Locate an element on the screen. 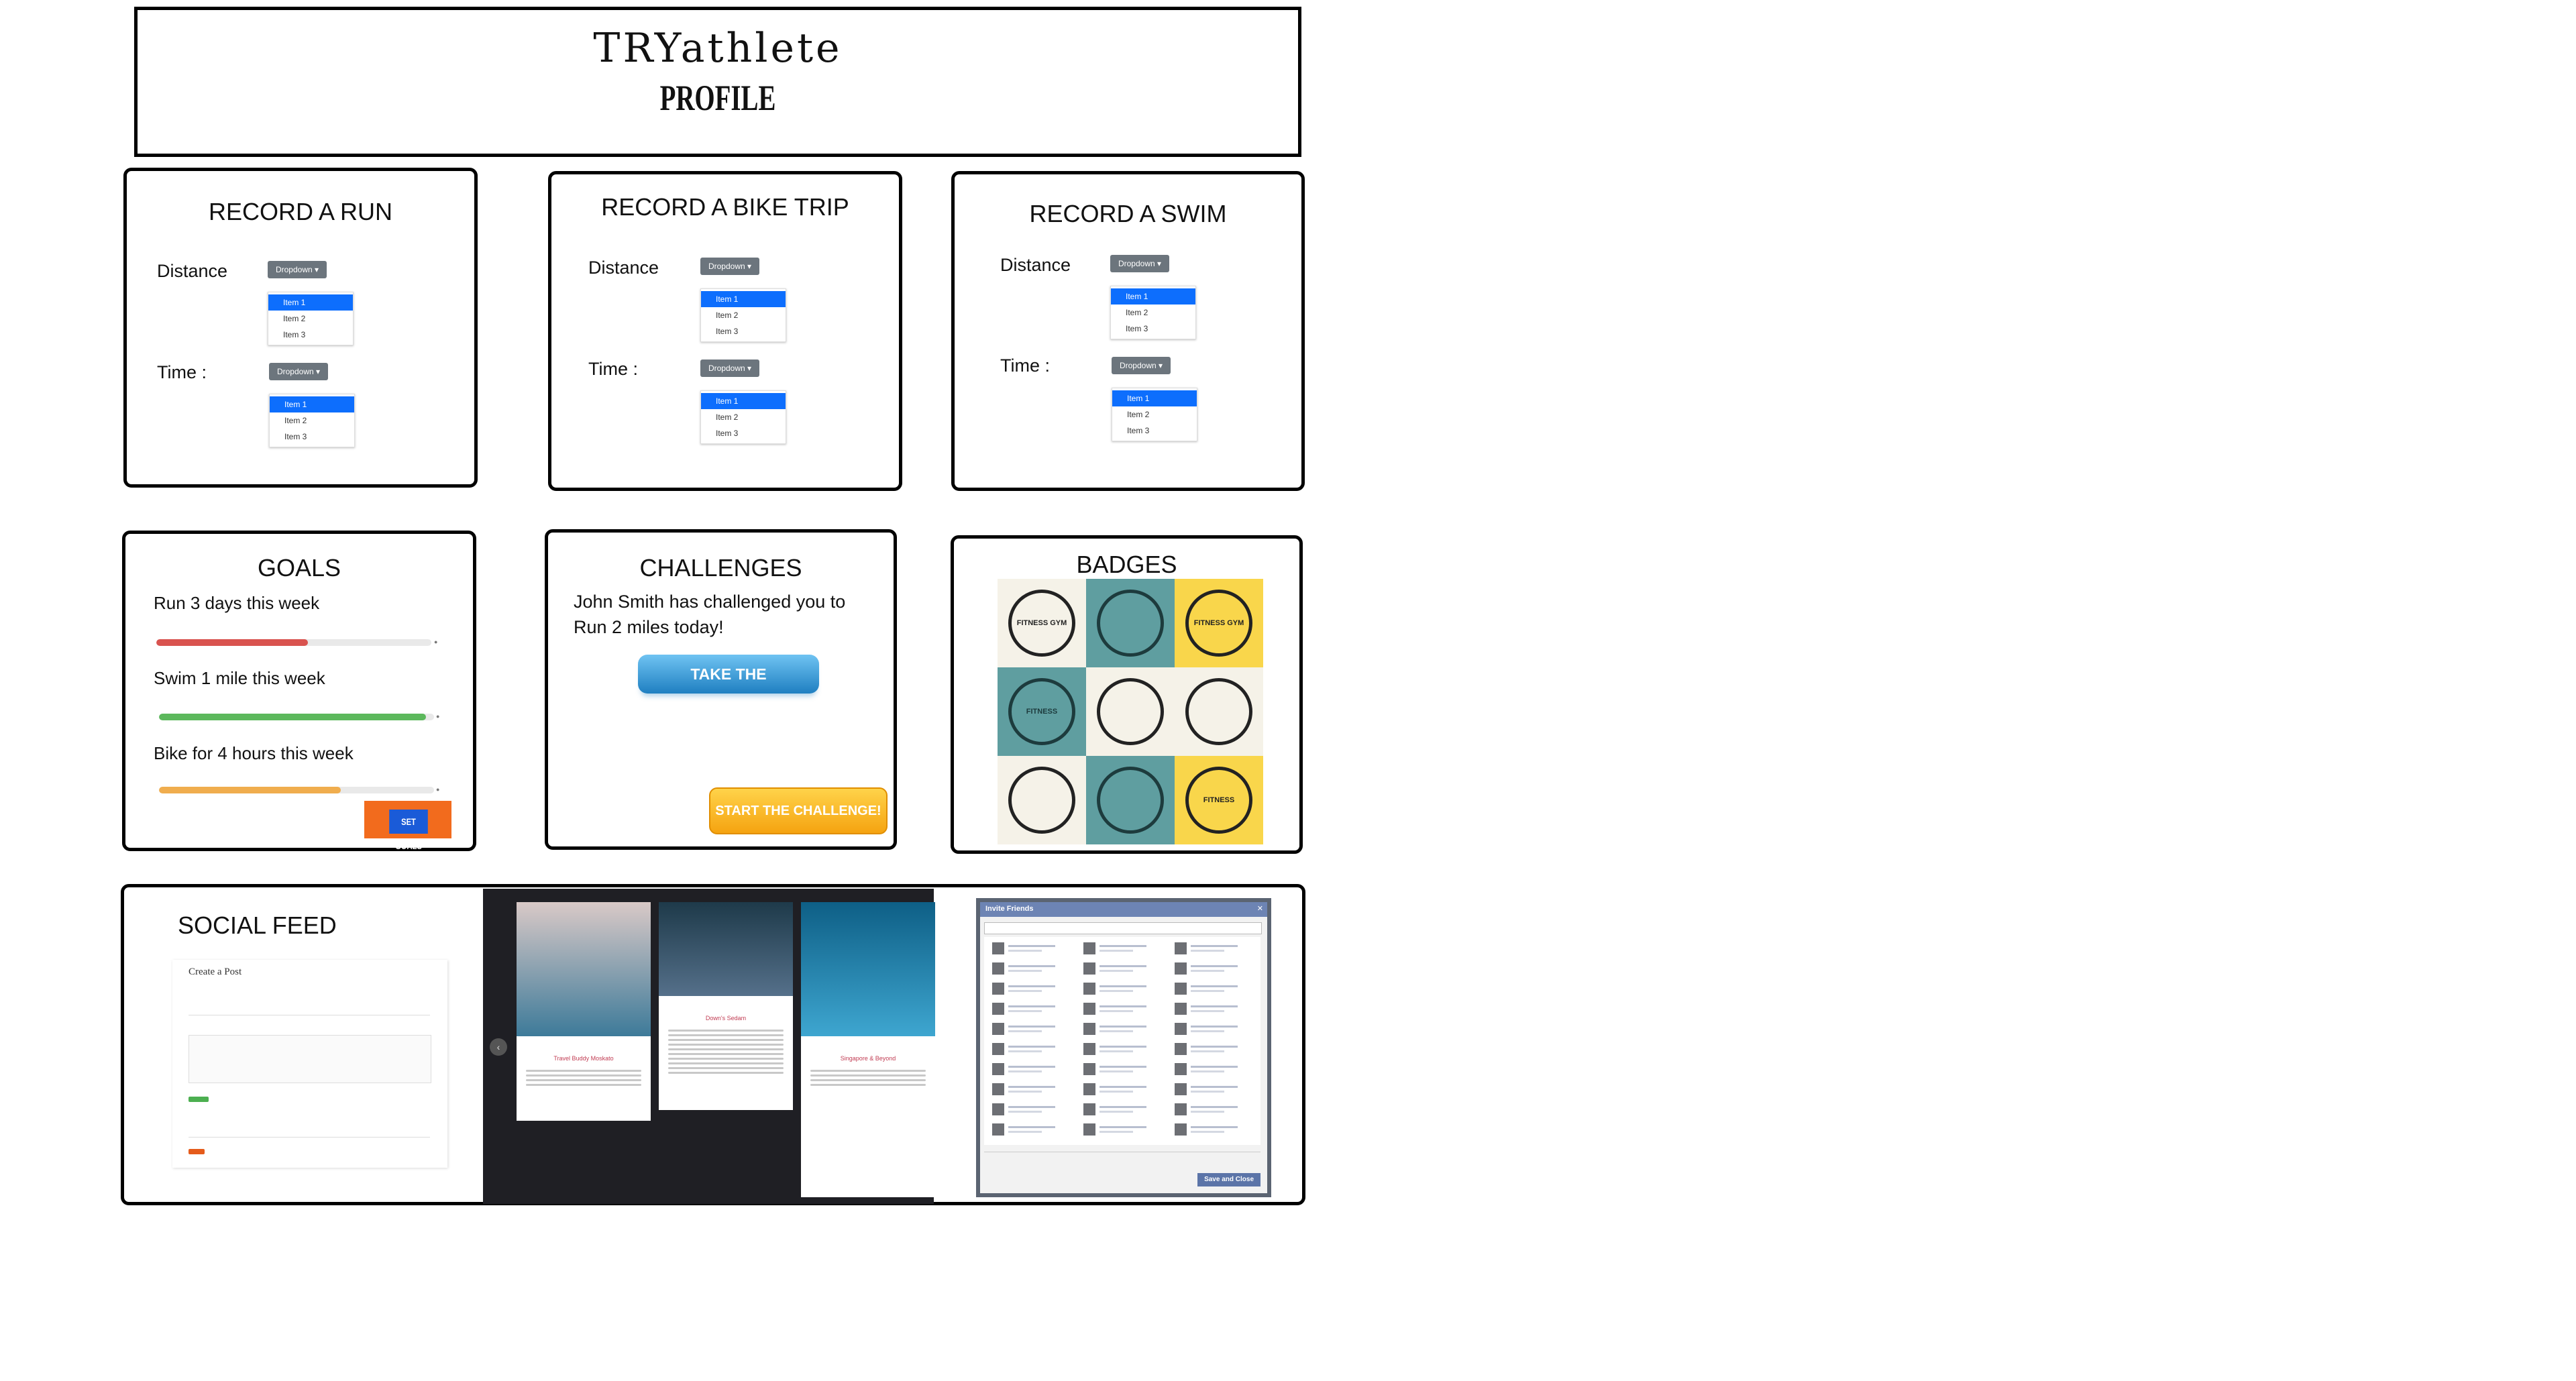  swim-time-item-2: Item 2 is located at coordinates (1154, 414).